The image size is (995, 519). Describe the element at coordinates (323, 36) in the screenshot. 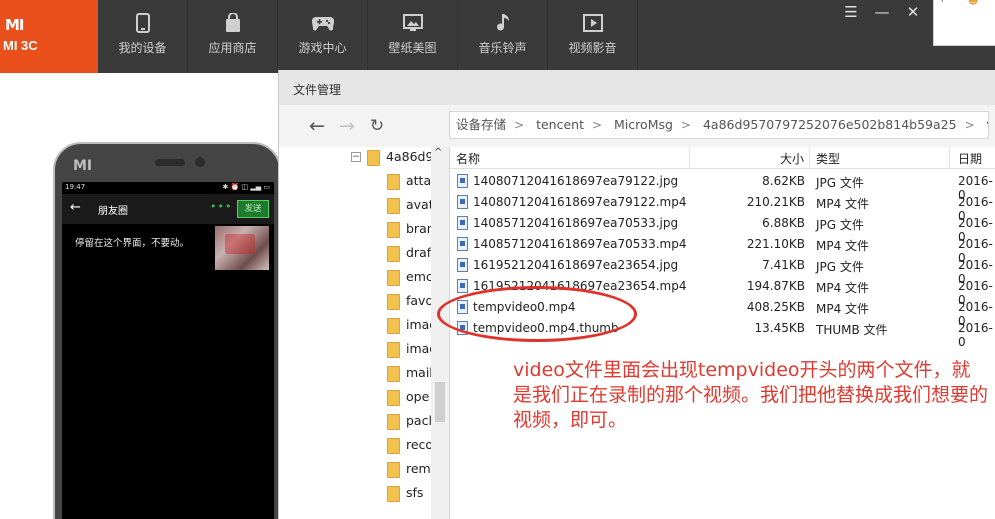

I see `tab-game-center: 游戏中心` at that location.